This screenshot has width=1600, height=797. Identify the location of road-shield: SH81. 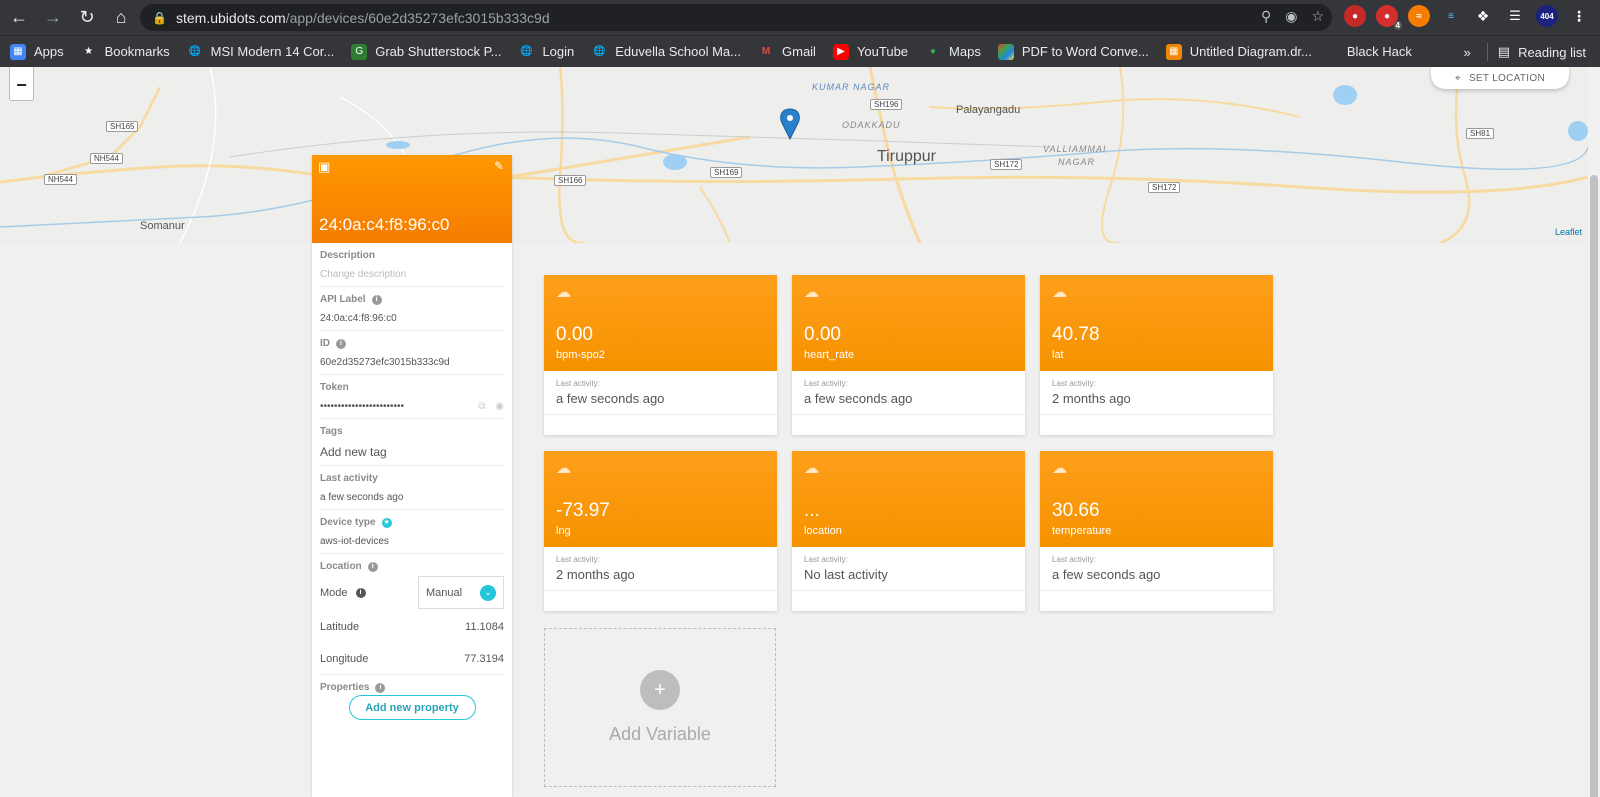
(1480, 133).